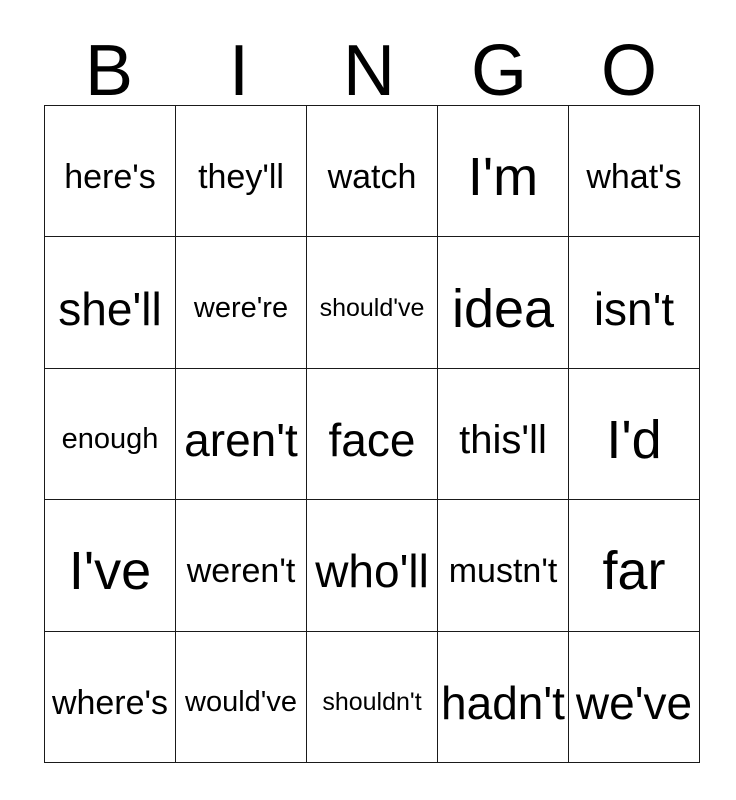  Describe the element at coordinates (372, 571) in the screenshot. I see `bingo-cell-text: who'll` at that location.